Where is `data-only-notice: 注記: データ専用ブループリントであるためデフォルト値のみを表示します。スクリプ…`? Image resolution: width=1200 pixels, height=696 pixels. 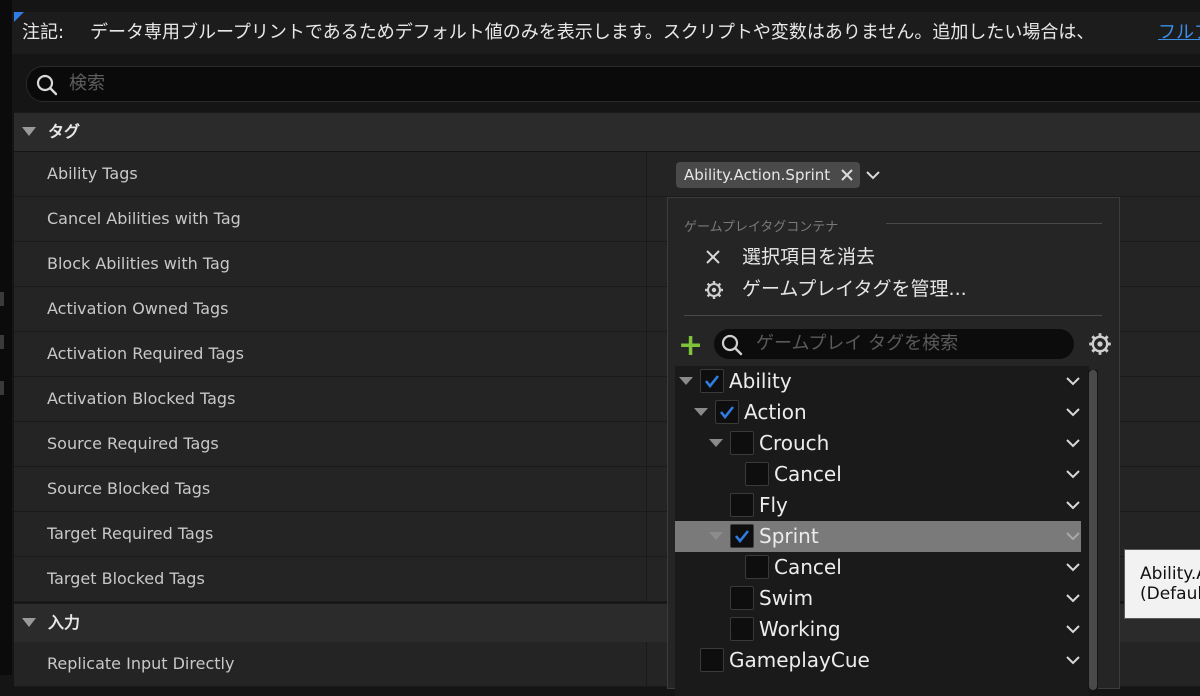
data-only-notice: 注記: データ専用ブループリントであるためデフォルト値のみを表示します。スクリプ… is located at coordinates (606, 33).